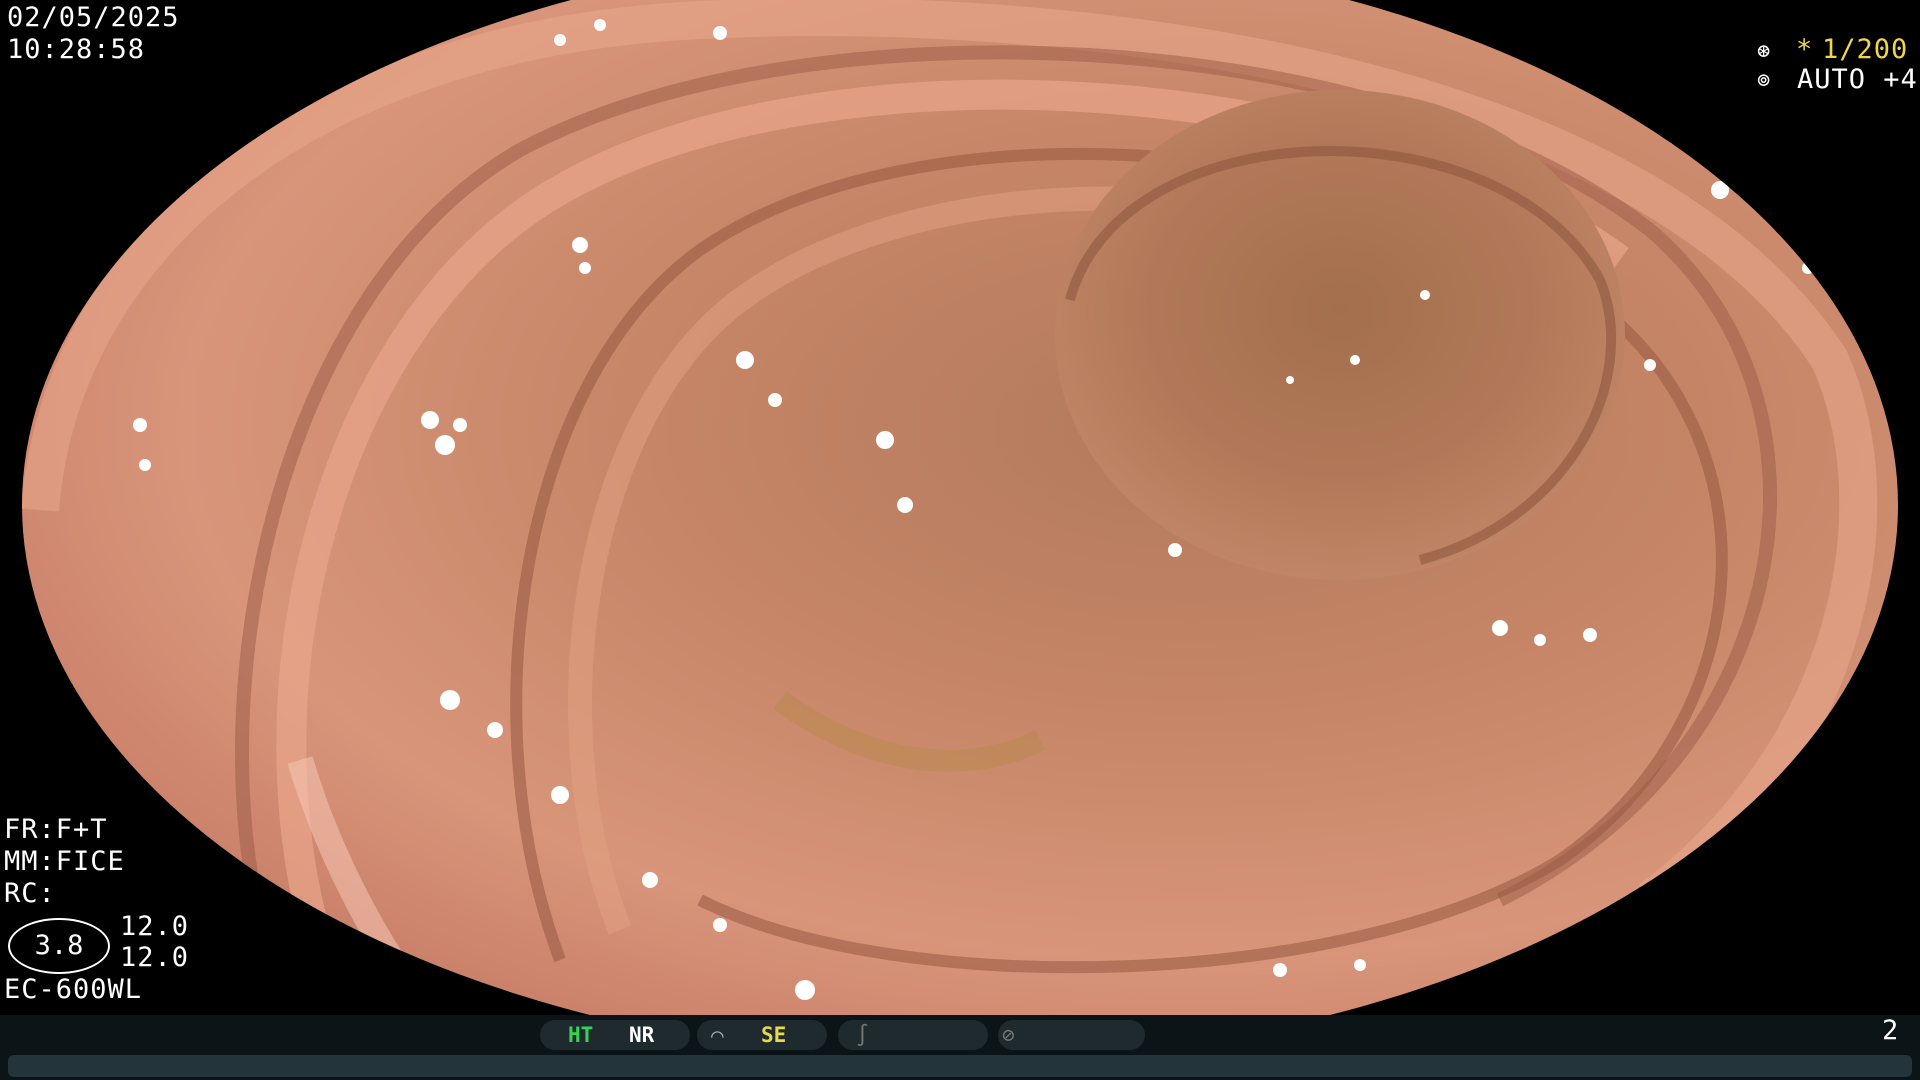 This screenshot has width=1920, height=1080. I want to click on fr-label: FR:F+T, so click(56, 829).